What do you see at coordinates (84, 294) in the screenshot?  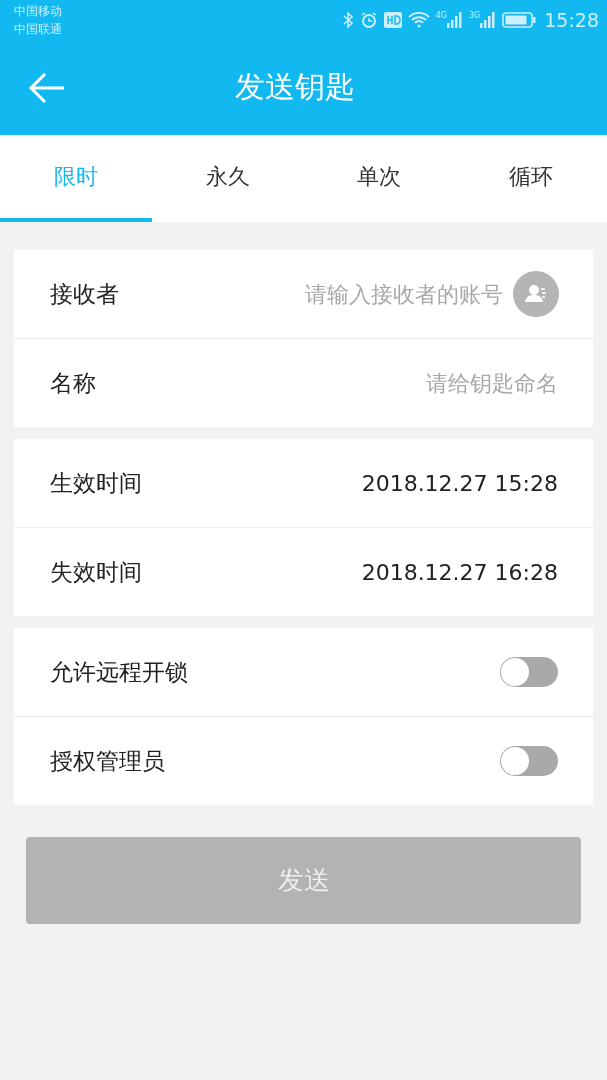 I see `row-label: 接收者` at bounding box center [84, 294].